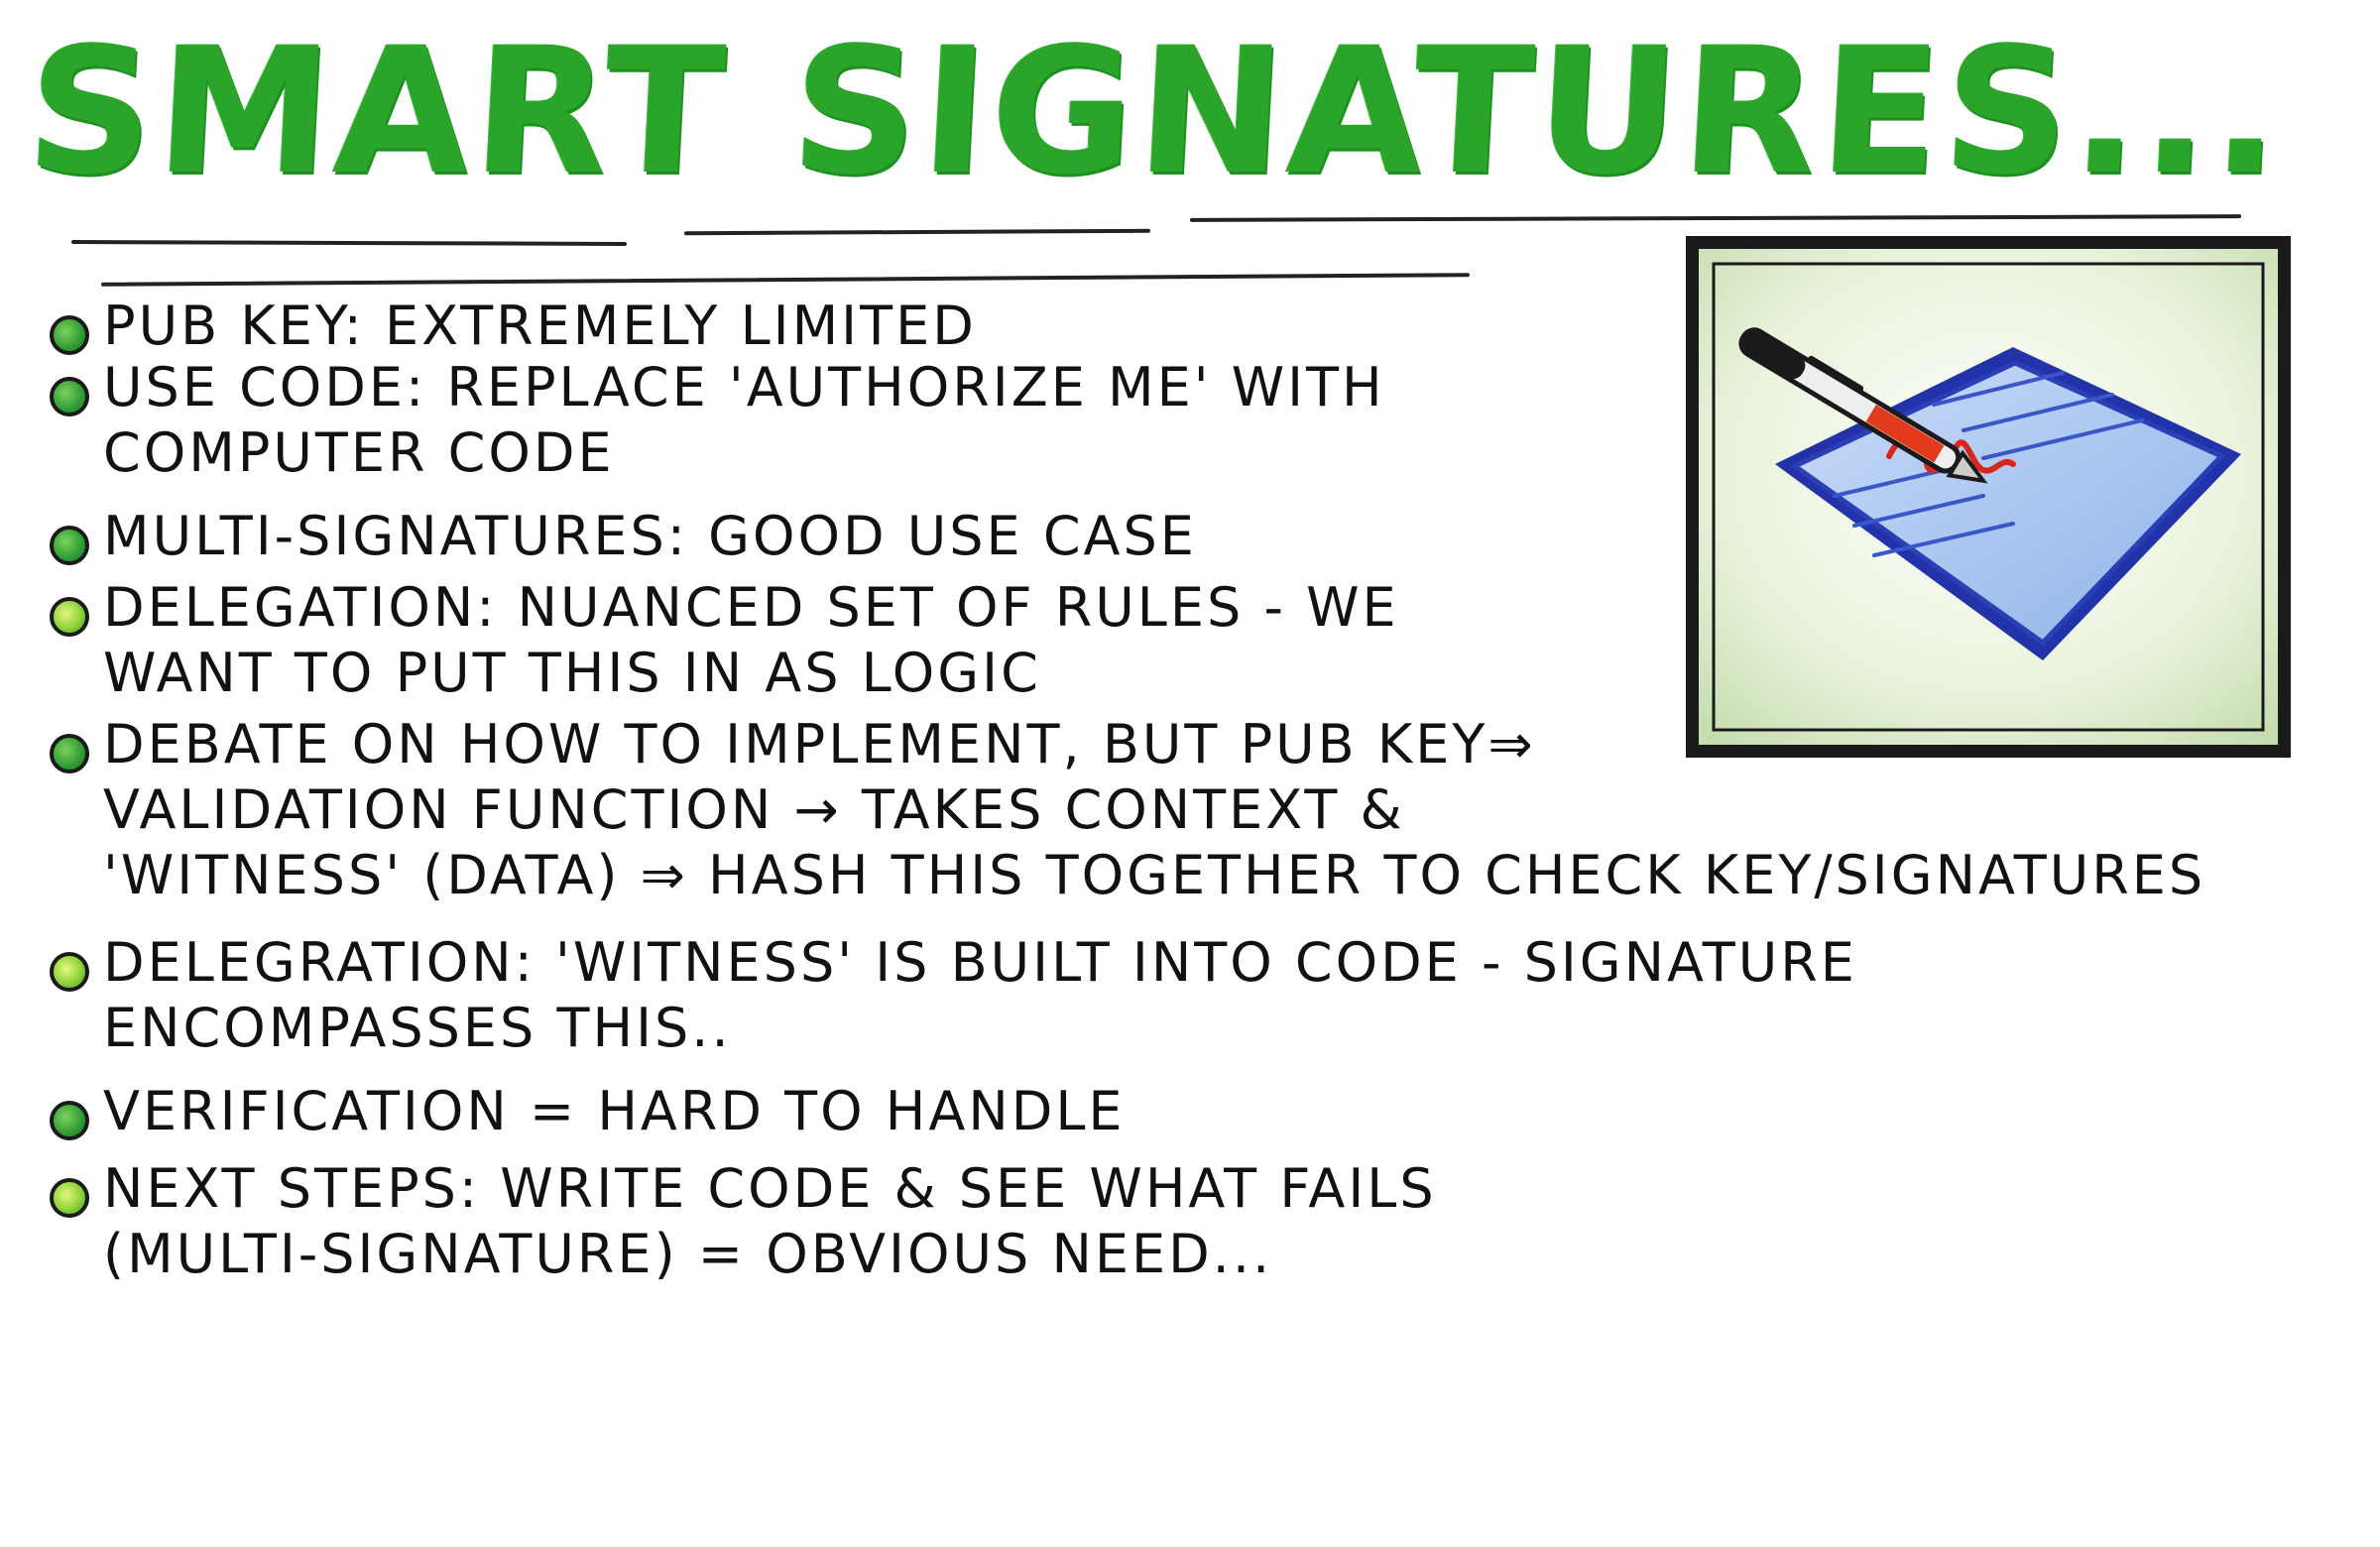 The height and width of the screenshot is (1547, 2380). I want to click on title-underline-middle, so click(917, 232).